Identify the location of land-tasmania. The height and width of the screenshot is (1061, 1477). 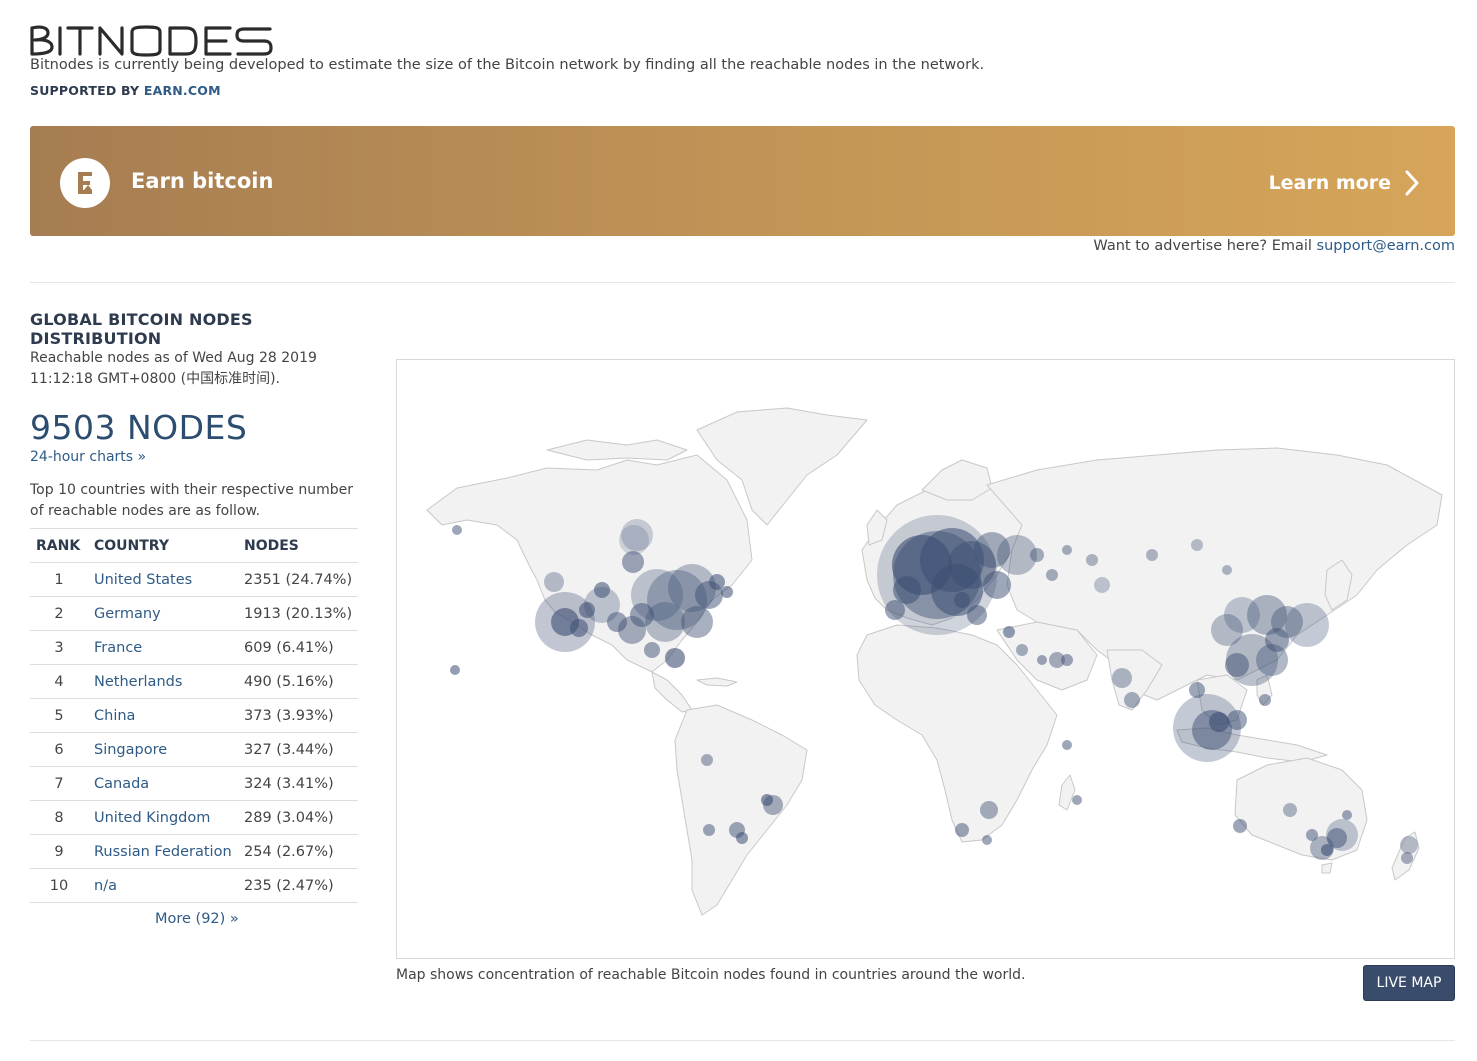
(1327, 868).